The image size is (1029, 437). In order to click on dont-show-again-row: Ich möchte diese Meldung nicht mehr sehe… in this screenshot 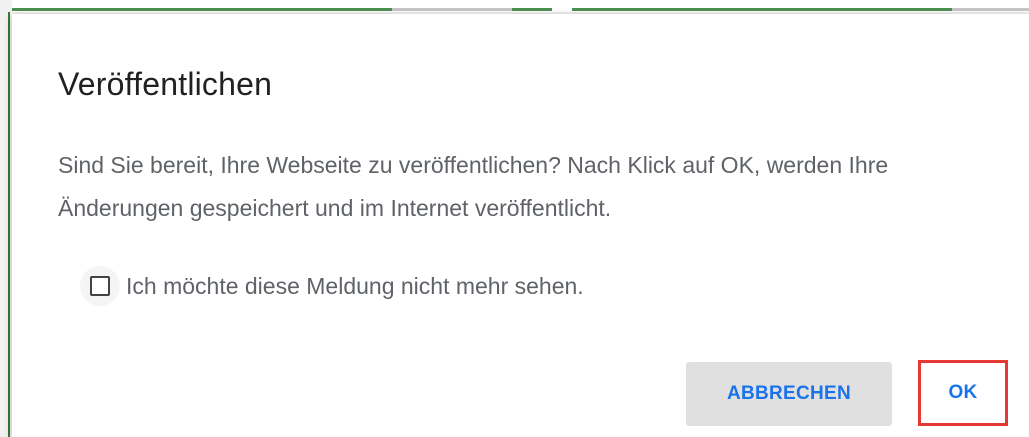, I will do `click(332, 286)`.